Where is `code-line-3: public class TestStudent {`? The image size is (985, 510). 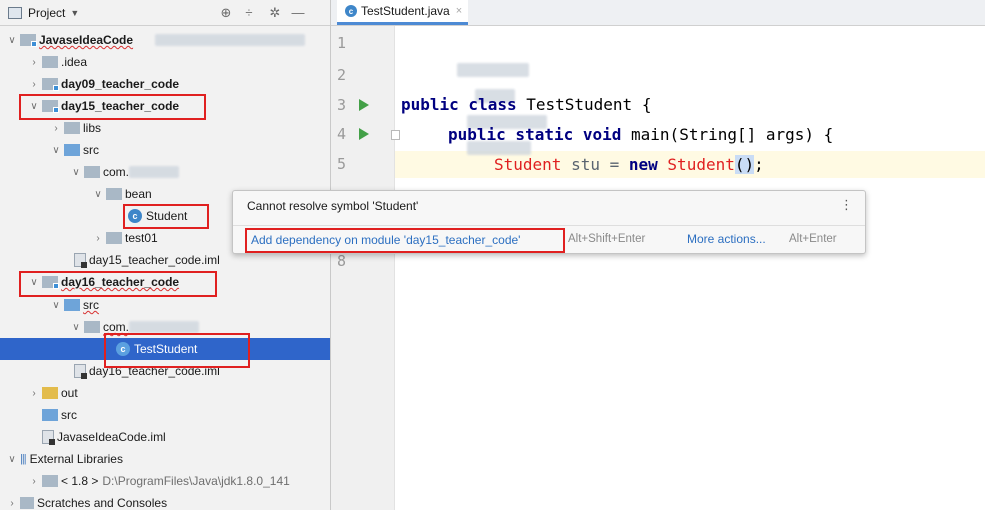 code-line-3: public class TestStudent { is located at coordinates (526, 104).